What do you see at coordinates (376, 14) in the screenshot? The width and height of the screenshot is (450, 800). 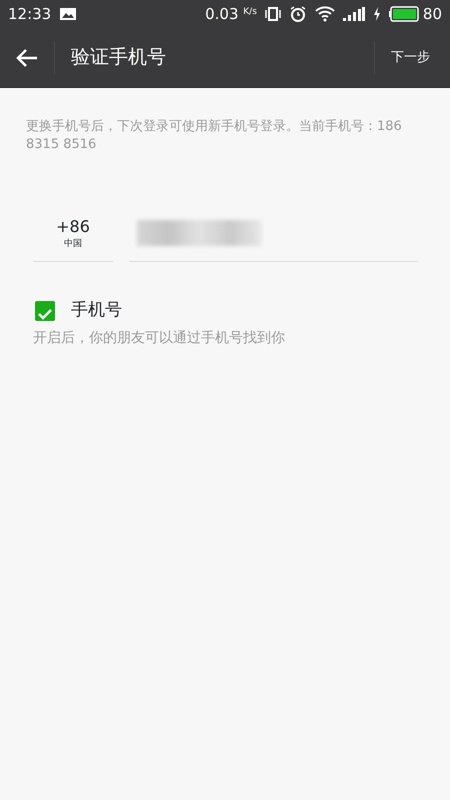 I see `charging-icon` at bounding box center [376, 14].